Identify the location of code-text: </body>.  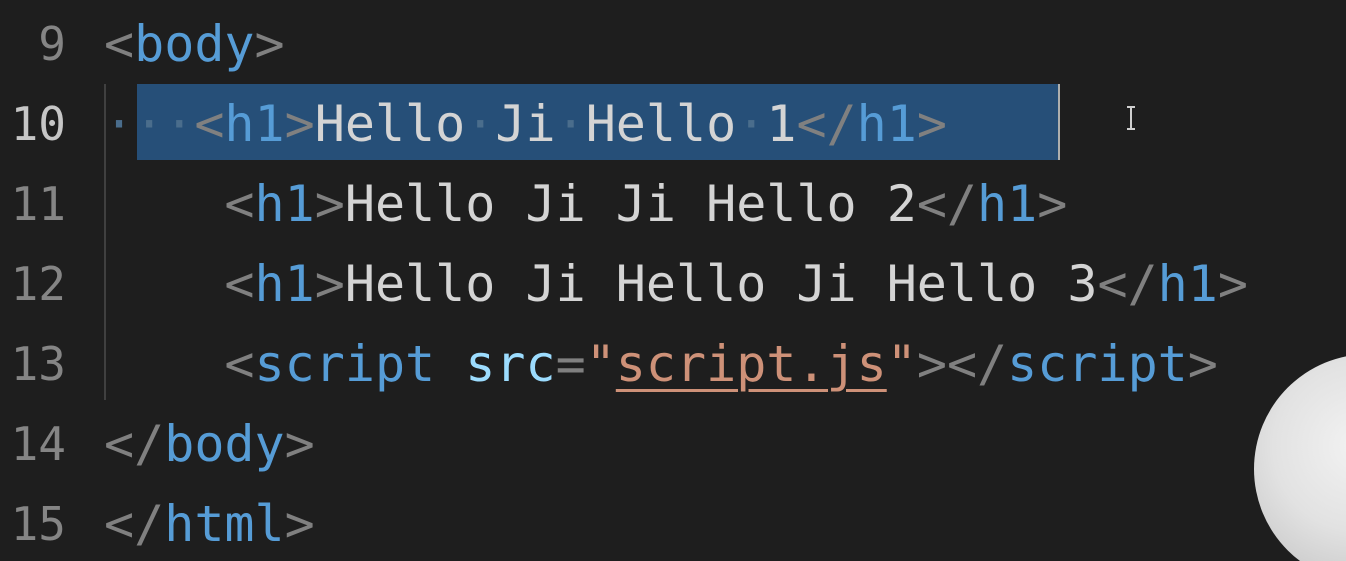
(209, 444).